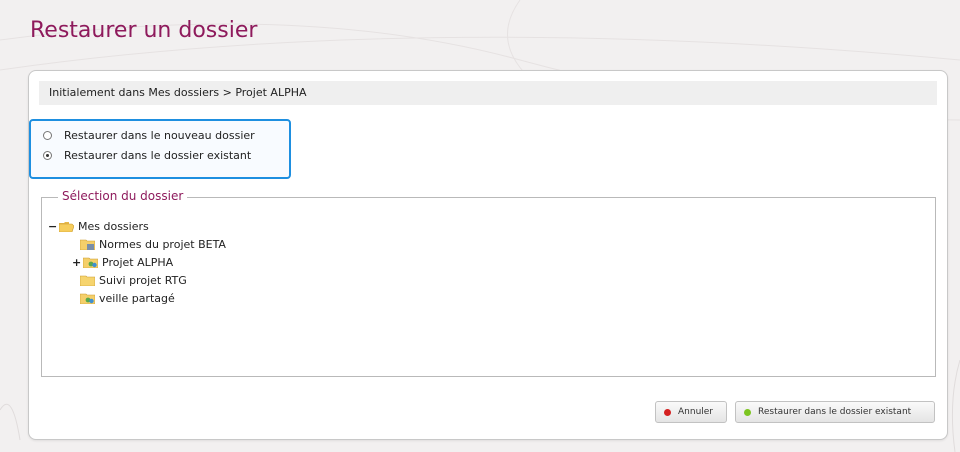  I want to click on cancel-button-label: Annuler, so click(696, 412).